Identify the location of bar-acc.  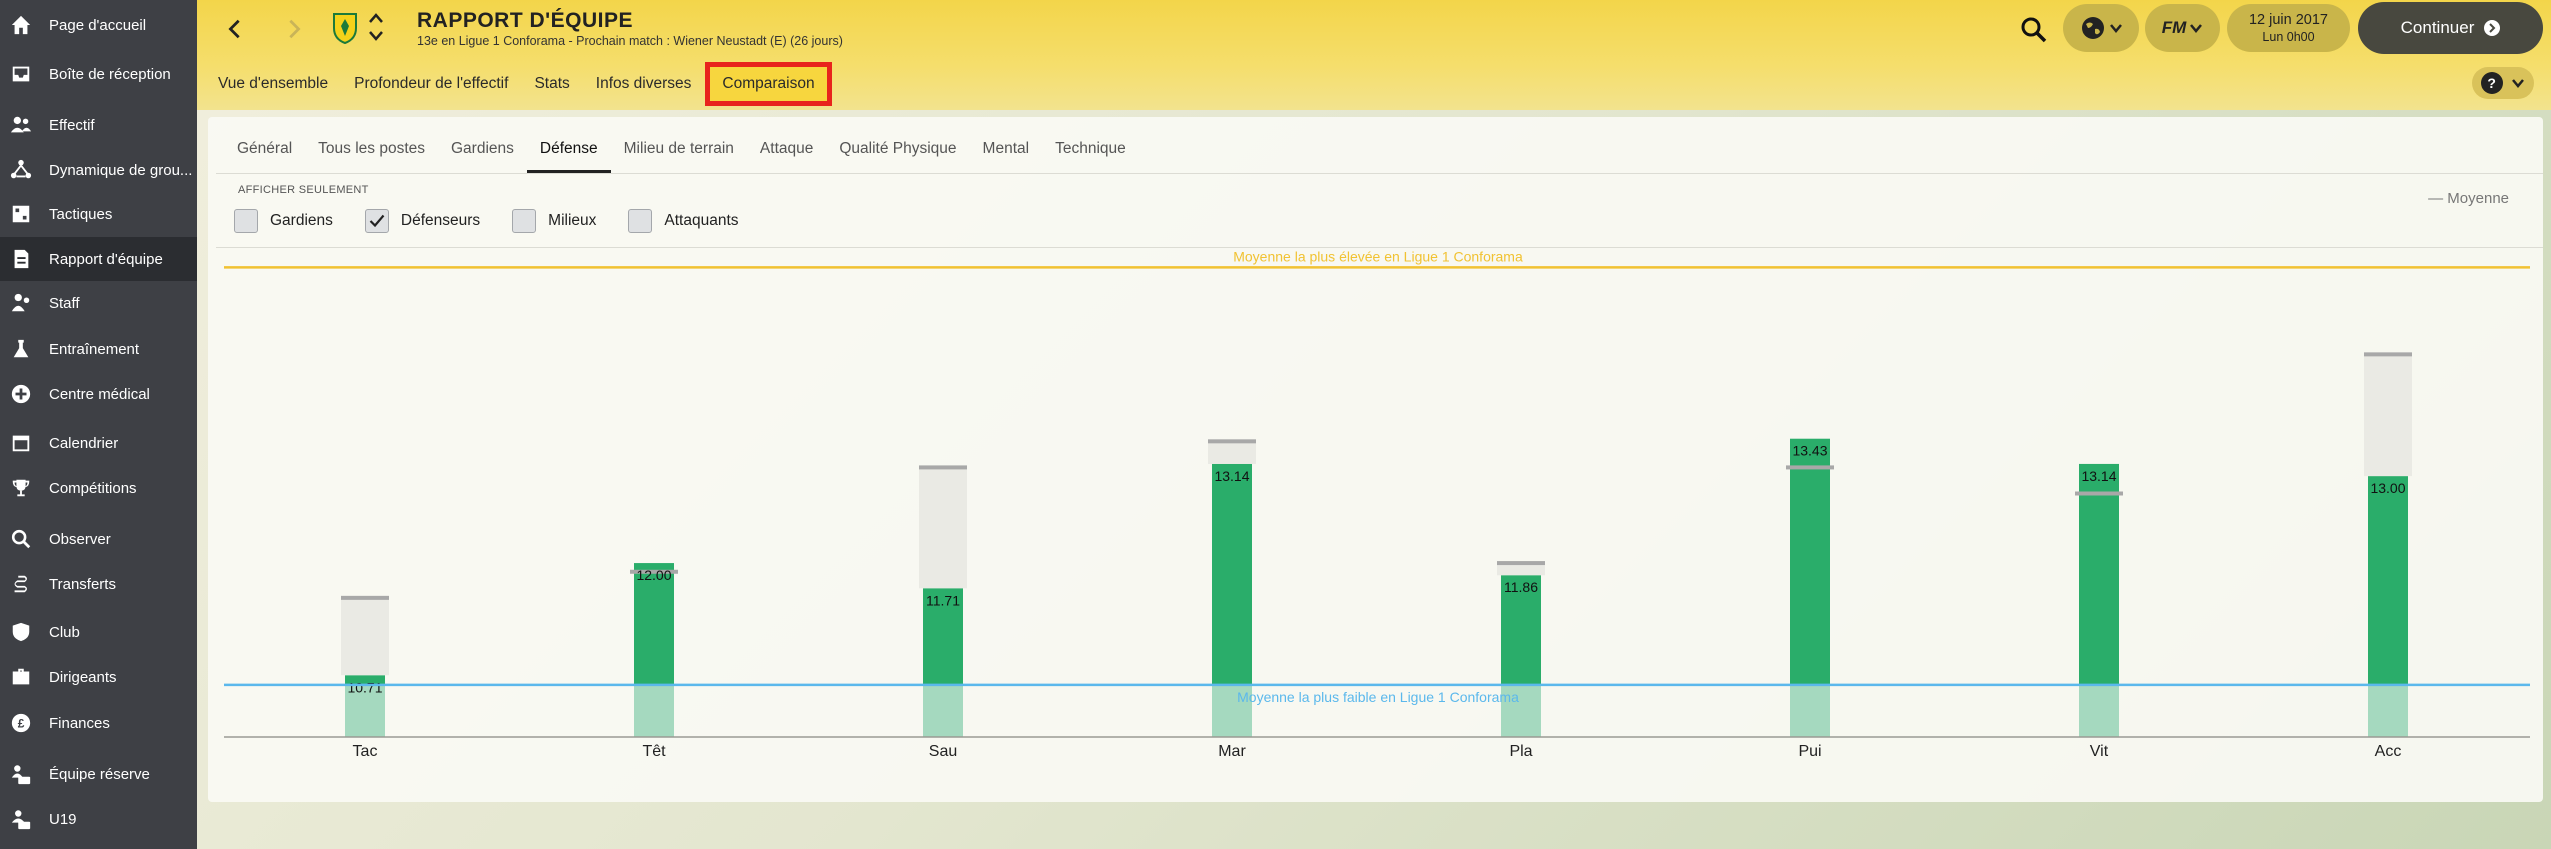
(2388, 580).